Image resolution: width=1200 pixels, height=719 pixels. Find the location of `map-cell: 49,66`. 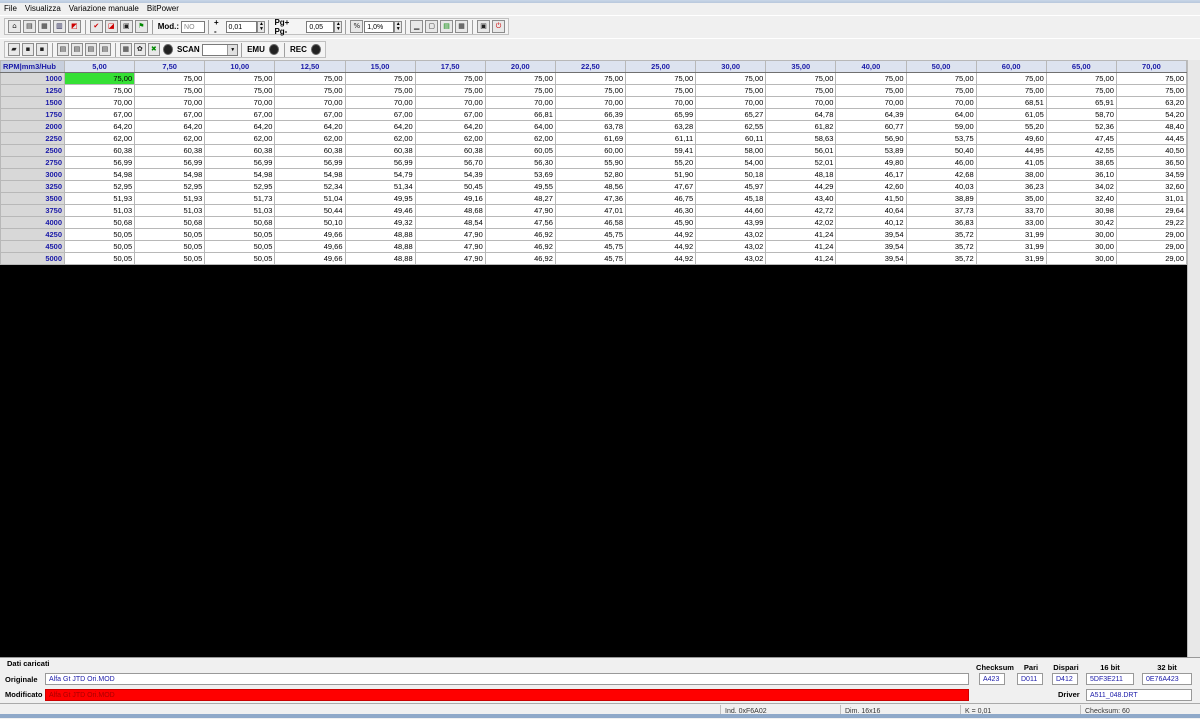

map-cell: 49,66 is located at coordinates (310, 234).